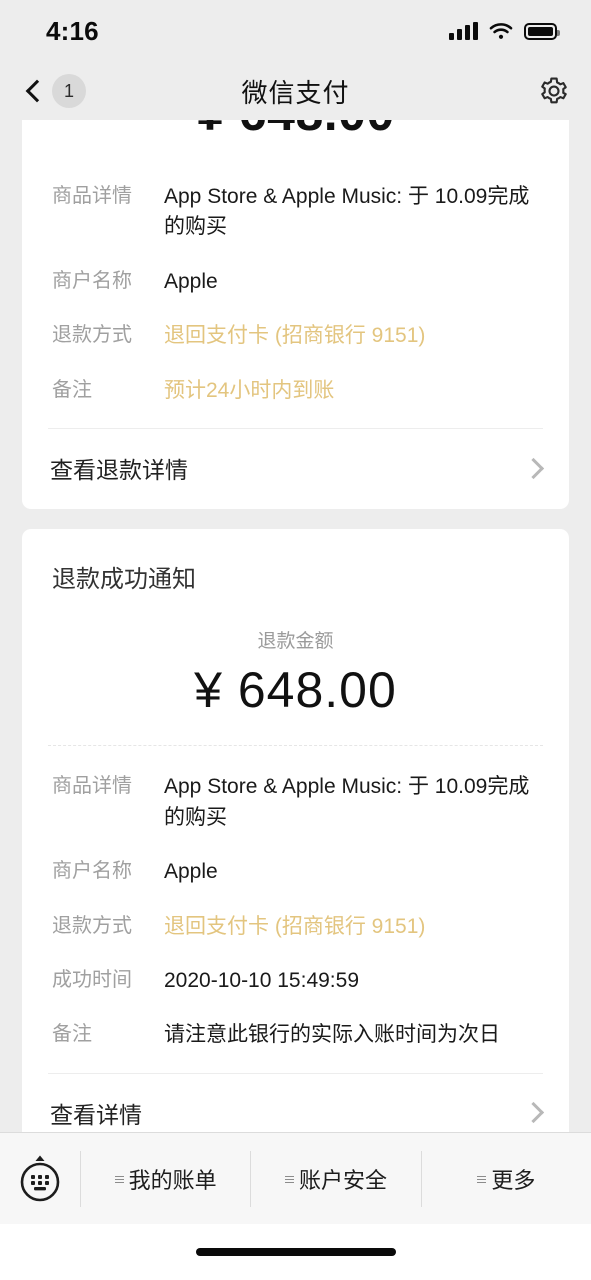  I want to click on link-label: 查看详情, so click(96, 1113).